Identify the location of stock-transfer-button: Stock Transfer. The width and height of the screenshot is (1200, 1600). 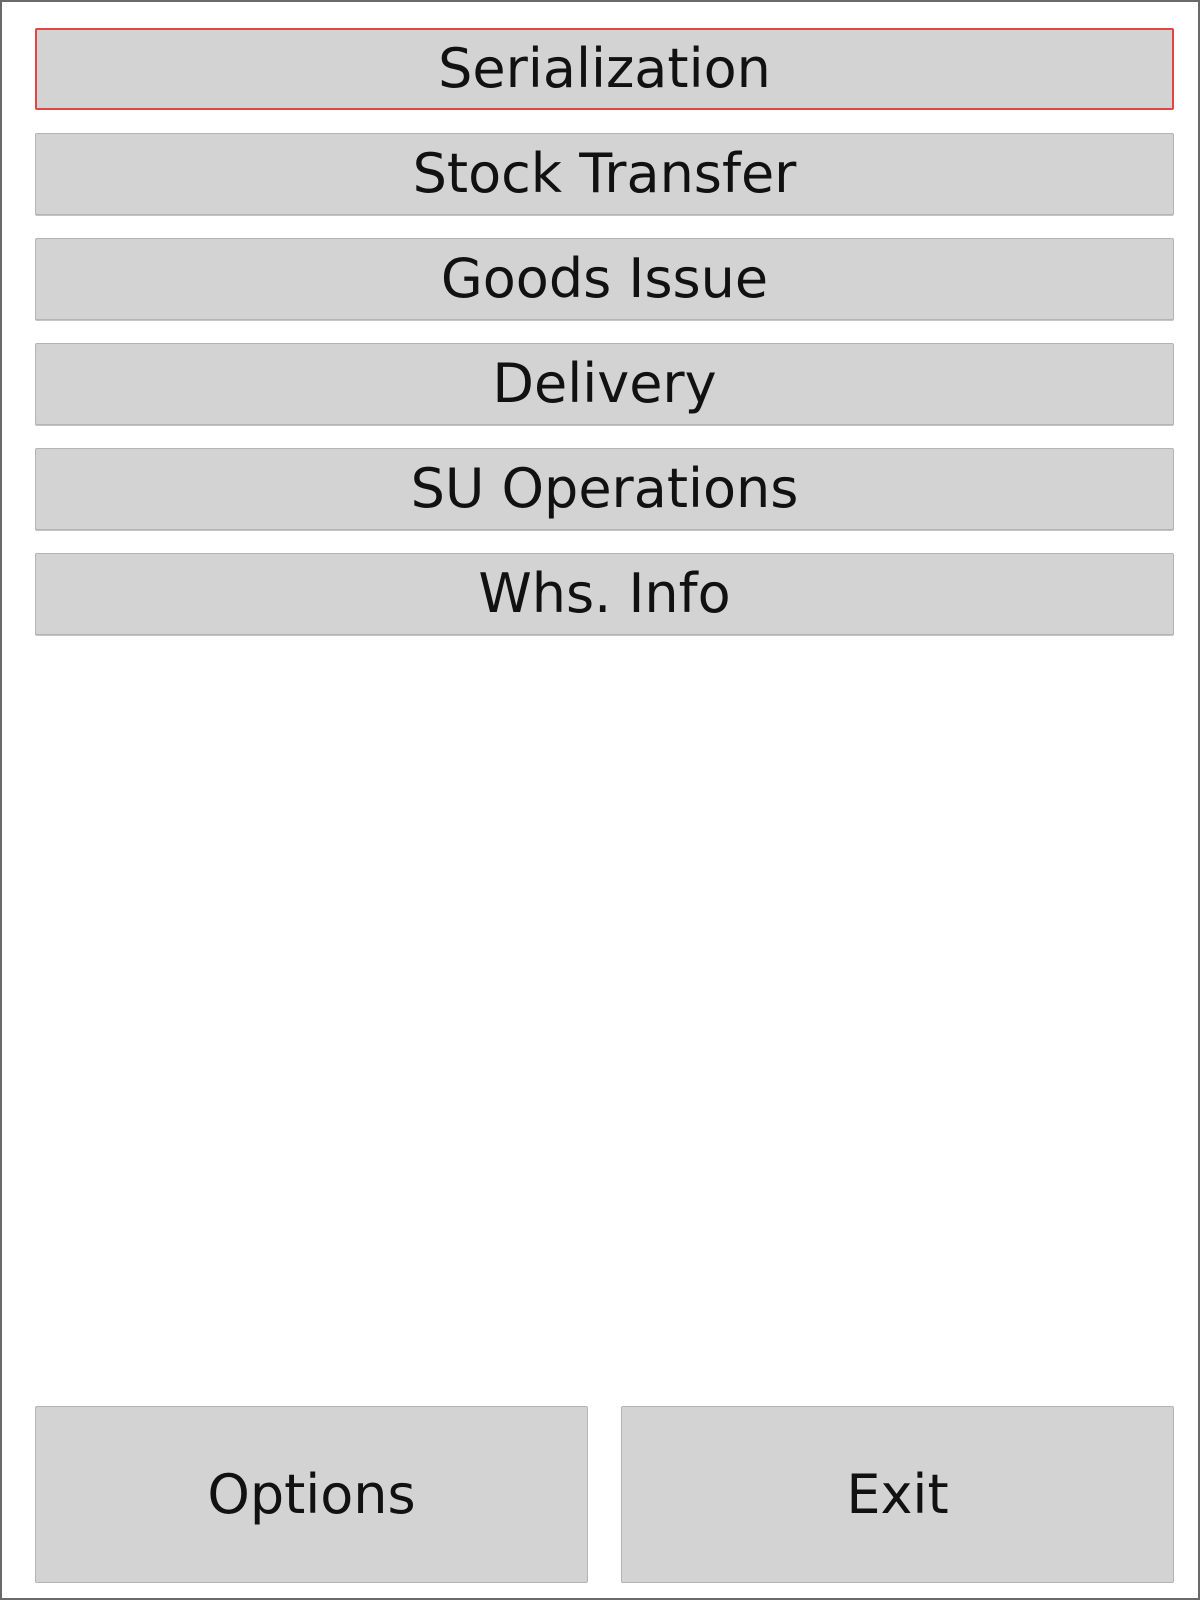
(604, 174).